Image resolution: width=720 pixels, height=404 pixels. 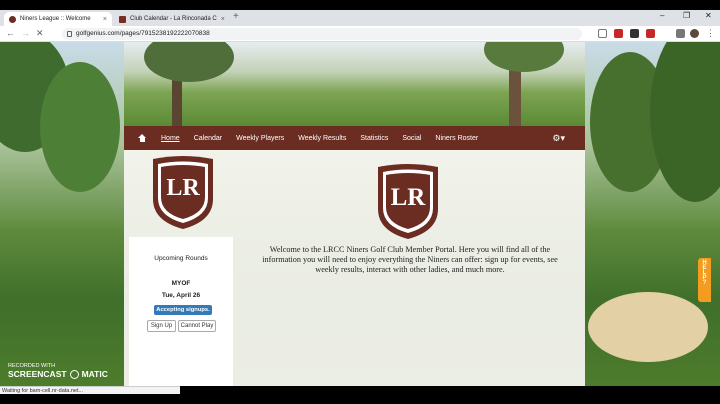 I want to click on tab-label: Niners League :: Welcome, so click(x=55, y=19).